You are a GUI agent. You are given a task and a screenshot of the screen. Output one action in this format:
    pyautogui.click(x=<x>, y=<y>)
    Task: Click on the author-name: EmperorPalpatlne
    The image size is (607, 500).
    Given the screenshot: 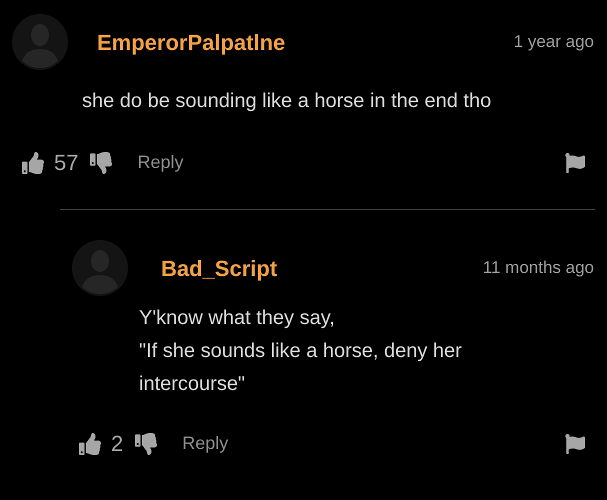 What is the action you would take?
    pyautogui.click(x=191, y=42)
    